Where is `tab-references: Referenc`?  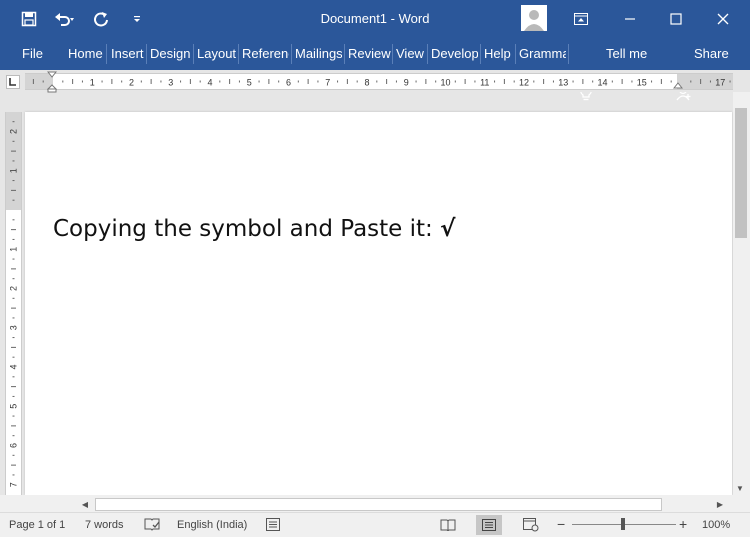 tab-references: Referenc is located at coordinates (265, 53).